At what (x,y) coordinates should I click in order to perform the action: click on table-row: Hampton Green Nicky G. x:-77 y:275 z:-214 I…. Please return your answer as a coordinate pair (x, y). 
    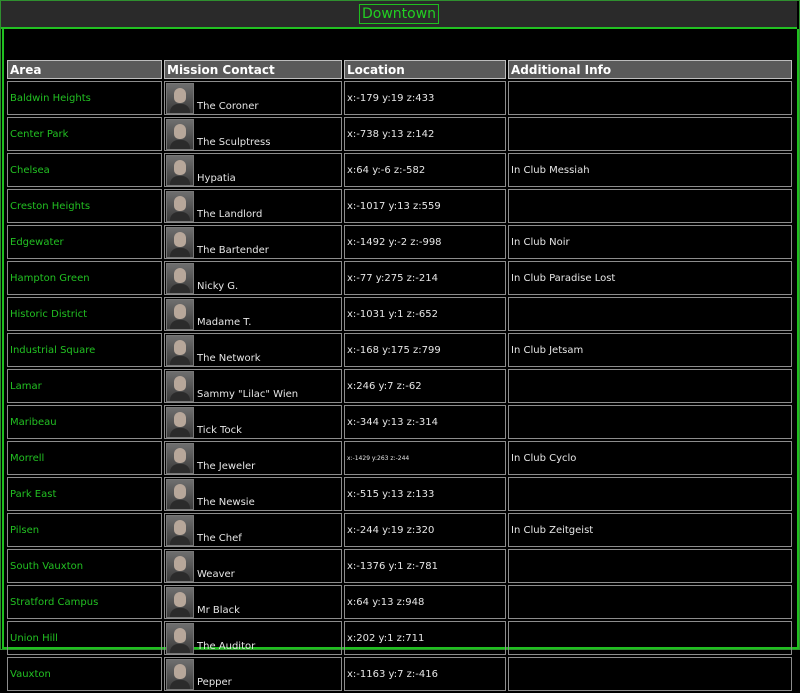
    Looking at the image, I should click on (399, 278).